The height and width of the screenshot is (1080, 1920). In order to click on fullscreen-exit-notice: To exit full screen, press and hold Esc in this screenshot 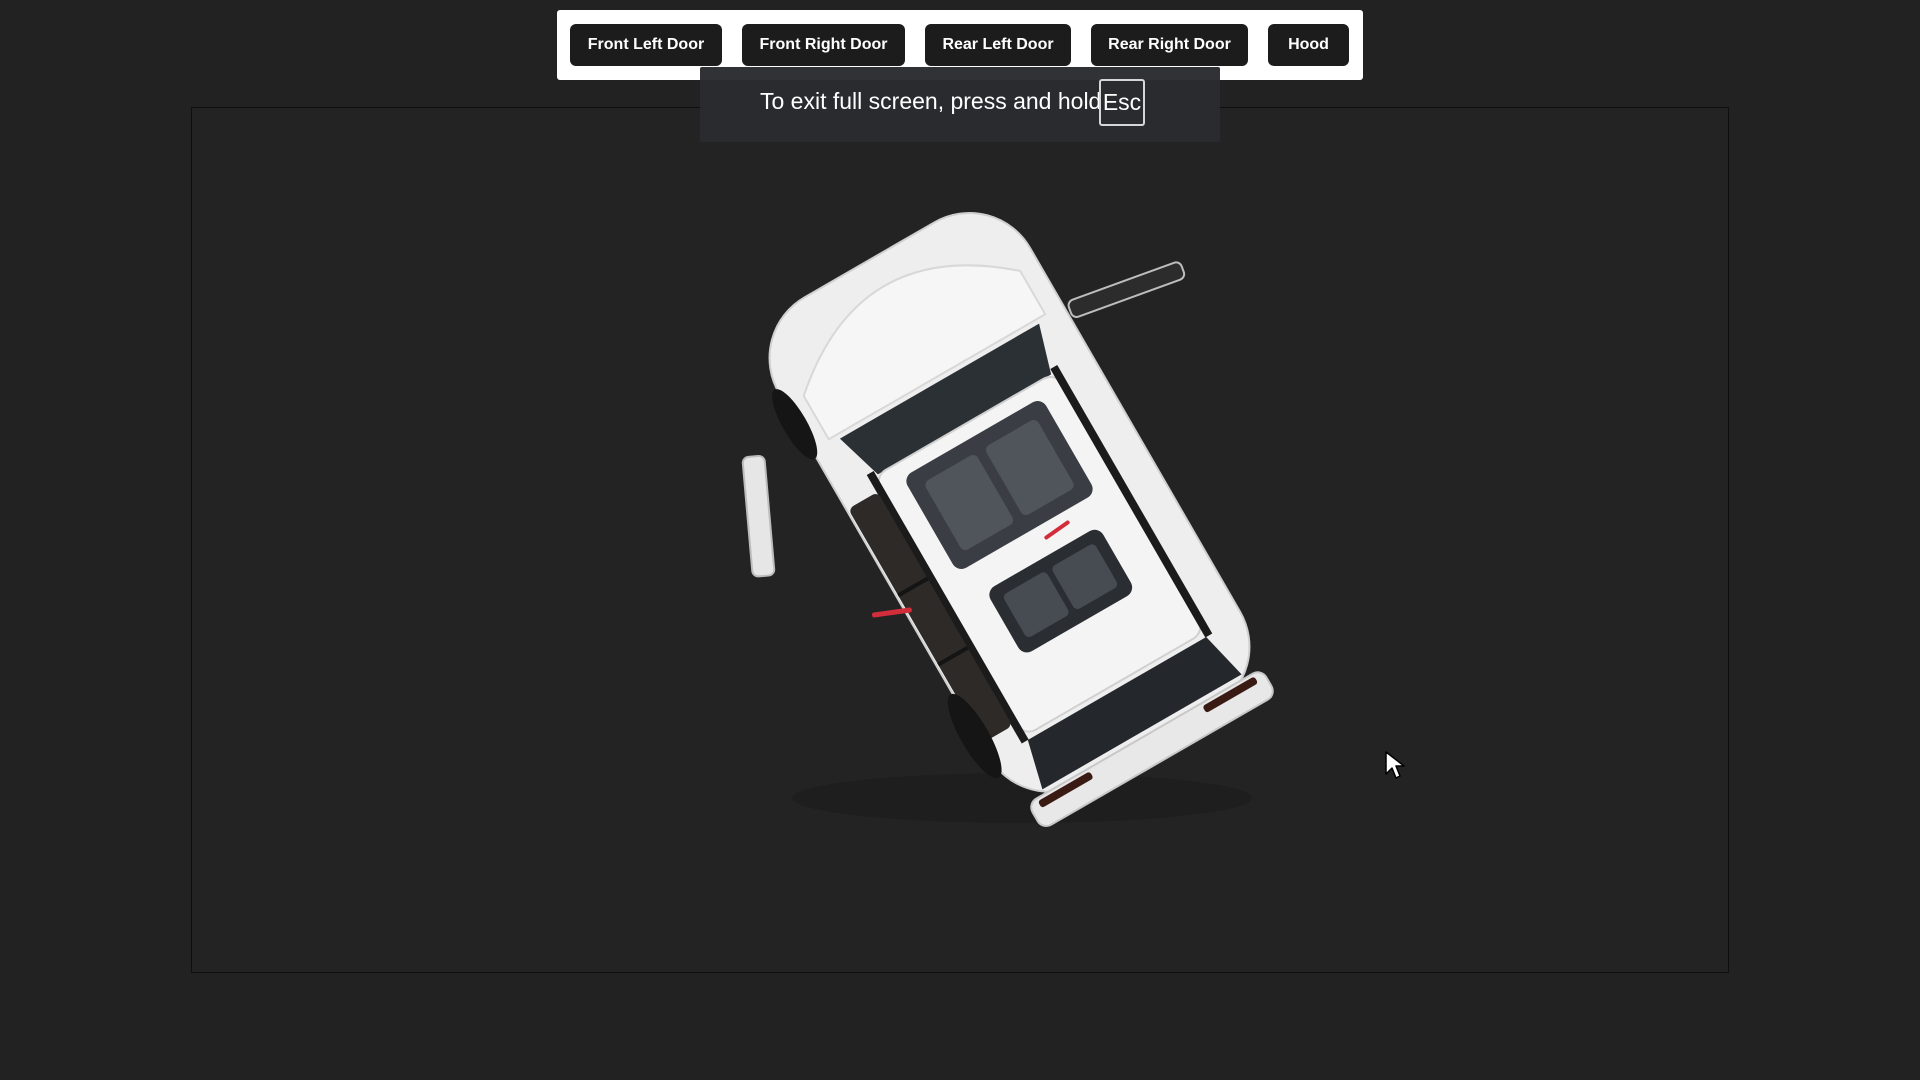, I will do `click(960, 104)`.